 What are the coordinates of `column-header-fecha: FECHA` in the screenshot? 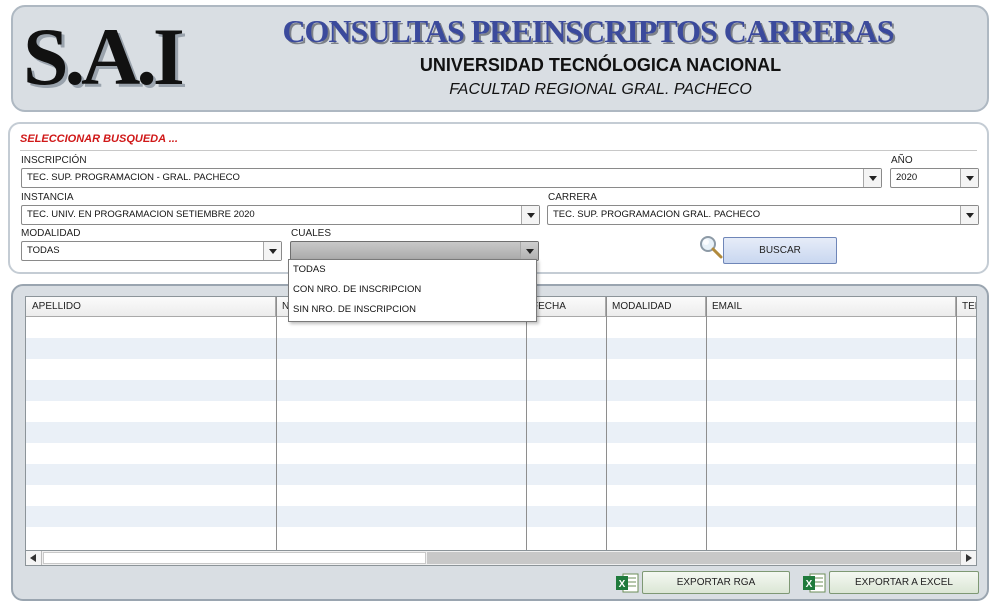 It's located at (566, 307).